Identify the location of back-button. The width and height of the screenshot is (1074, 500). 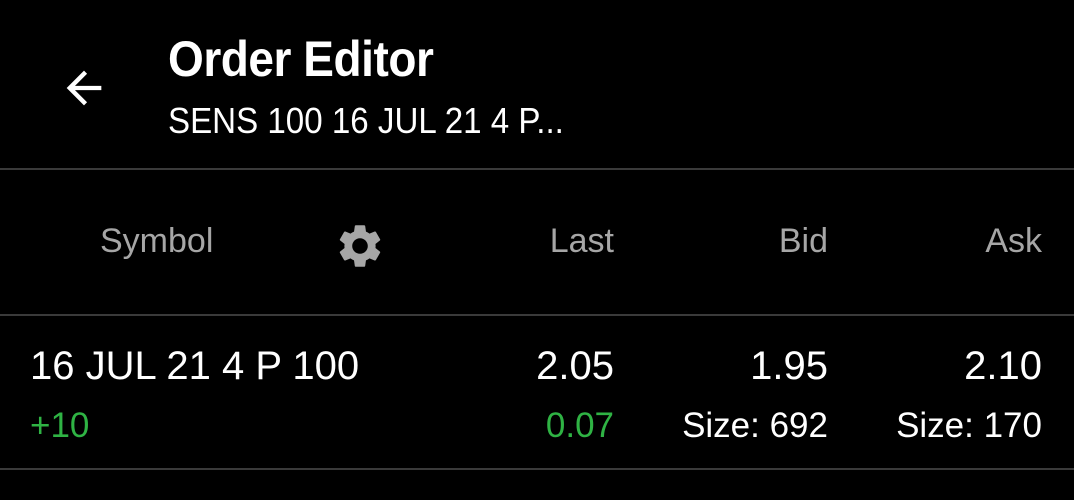
(84, 88).